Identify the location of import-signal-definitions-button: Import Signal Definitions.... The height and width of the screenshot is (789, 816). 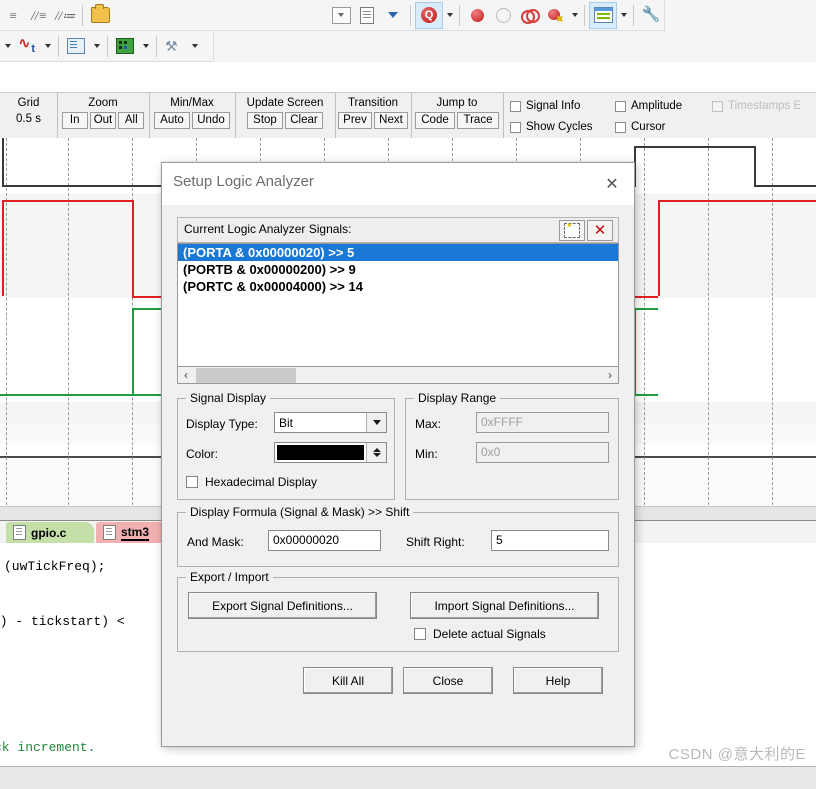
(504, 605).